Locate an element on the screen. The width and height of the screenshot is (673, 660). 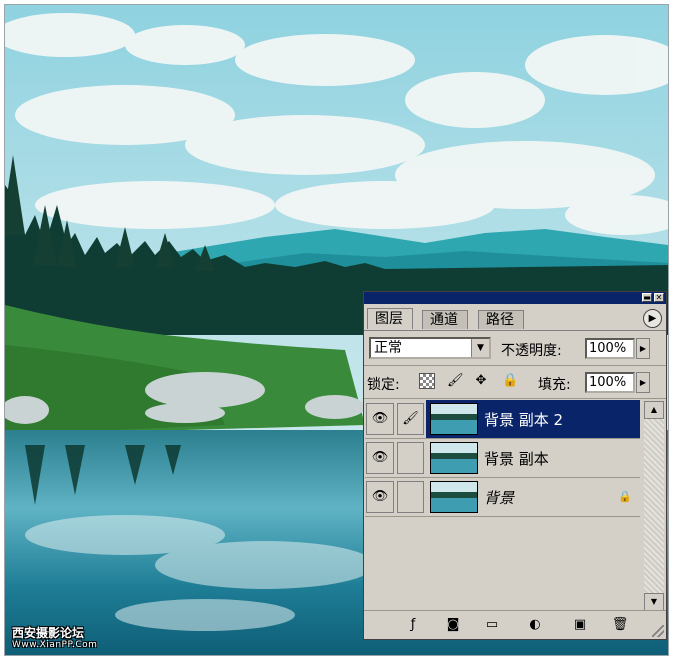
tab-paths: 路径 is located at coordinates (501, 319).